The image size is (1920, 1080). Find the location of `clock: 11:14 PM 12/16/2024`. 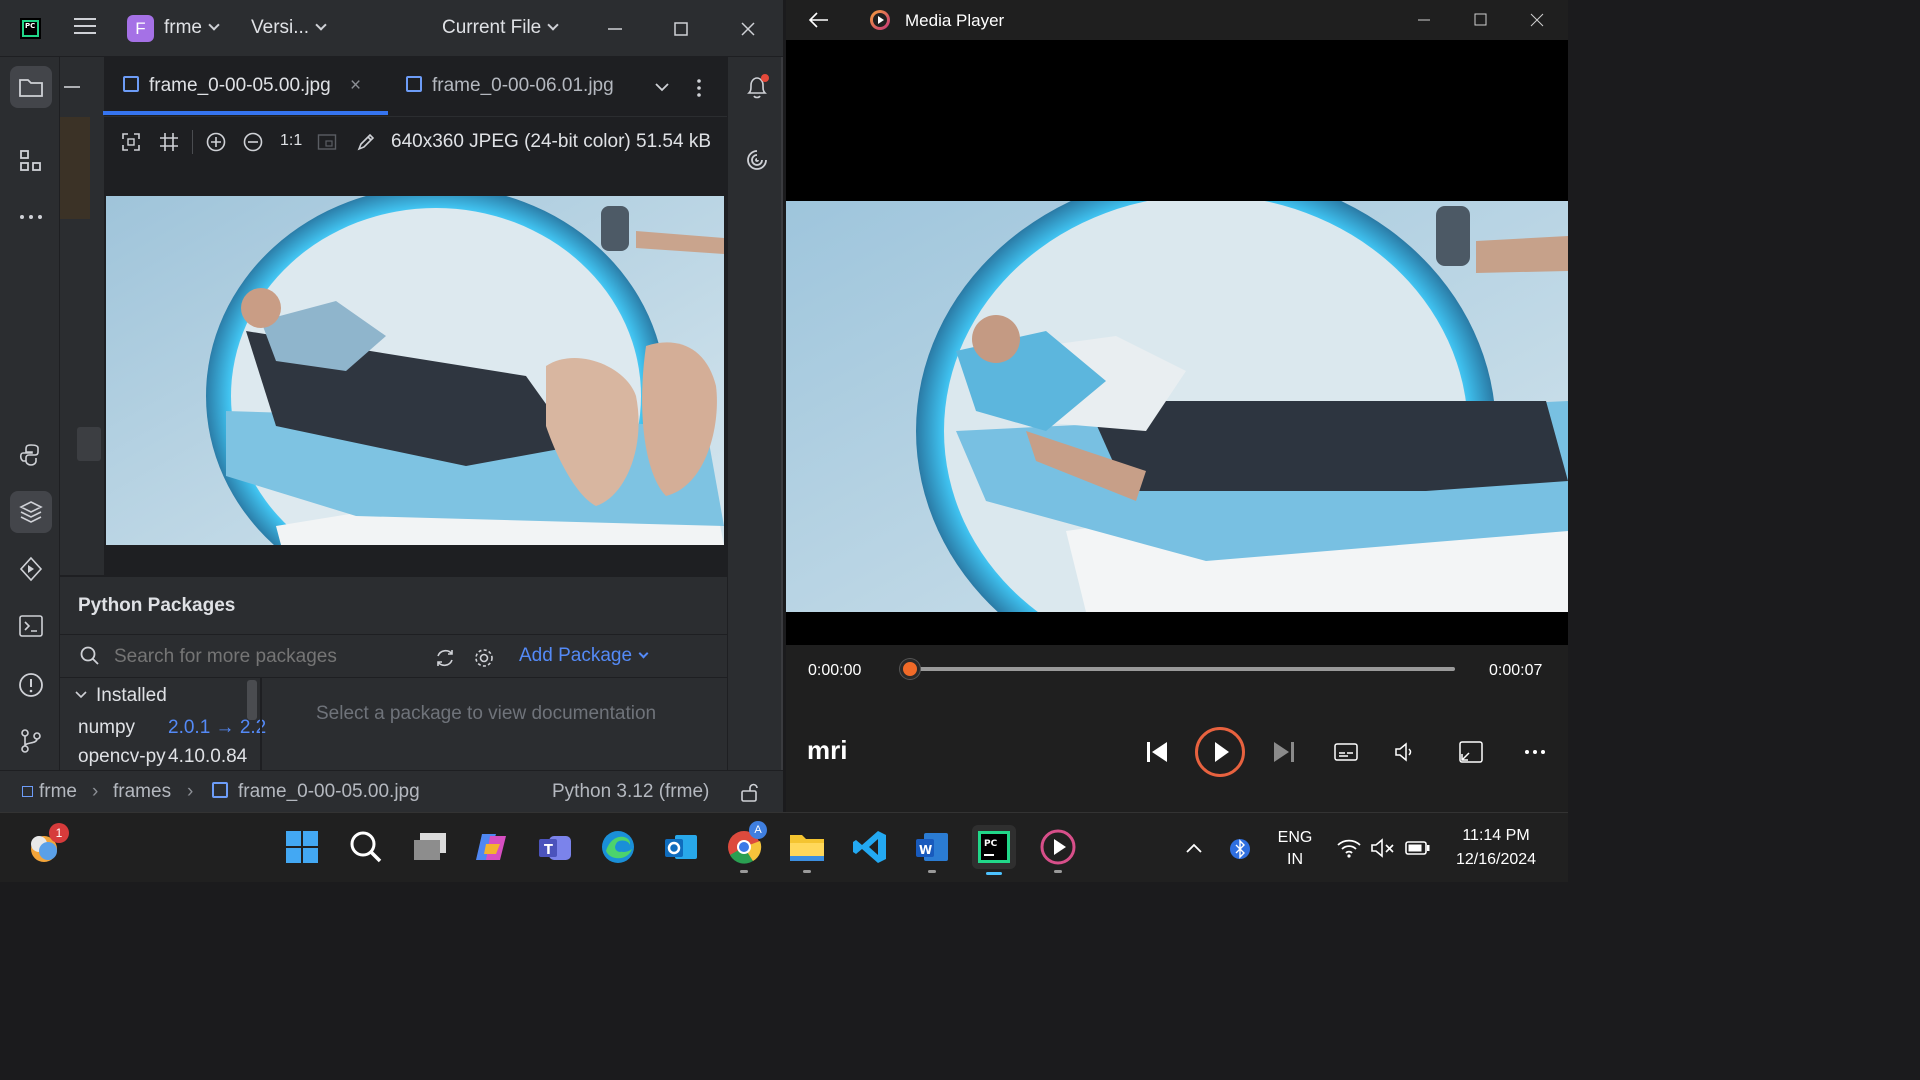

clock: 11:14 PM 12/16/2024 is located at coordinates (1496, 848).